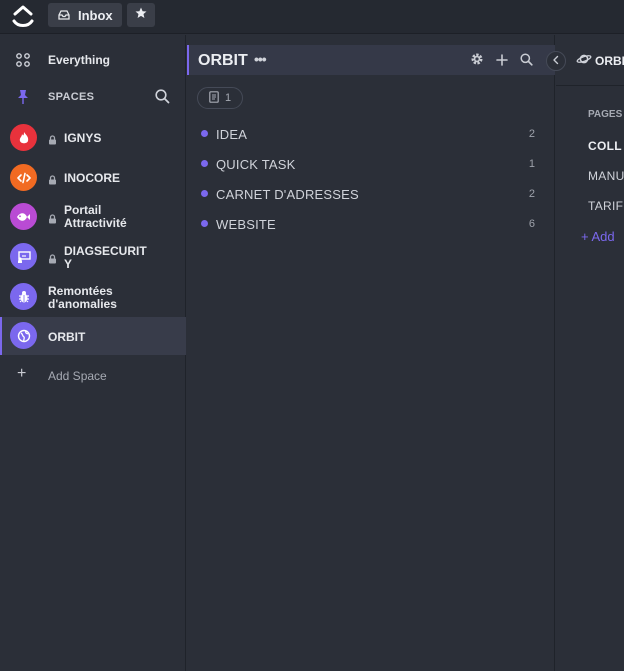 The width and height of the screenshot is (624, 671). What do you see at coordinates (95, 223) in the screenshot?
I see `space-name-line2: Attractivité` at bounding box center [95, 223].